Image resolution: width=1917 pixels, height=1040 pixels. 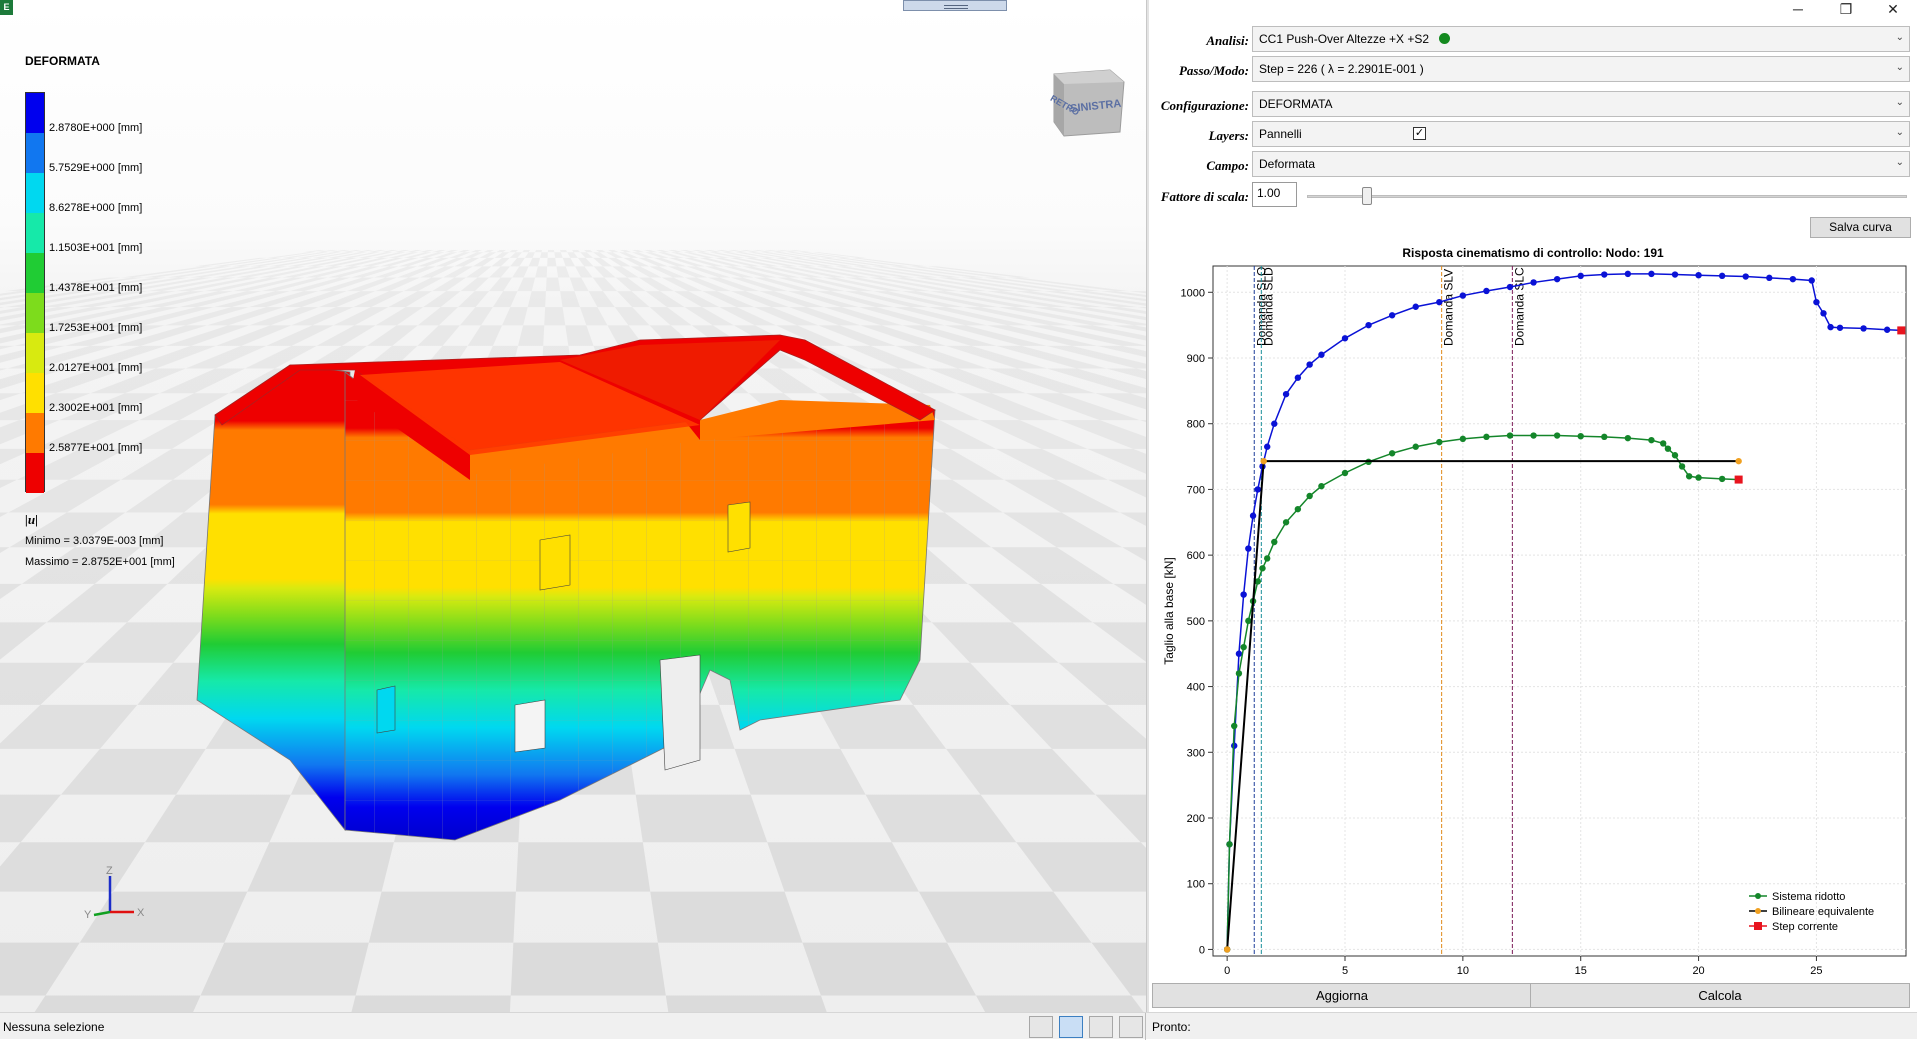 What do you see at coordinates (1041, 1027) in the screenshot?
I see `pin-tool-icon` at bounding box center [1041, 1027].